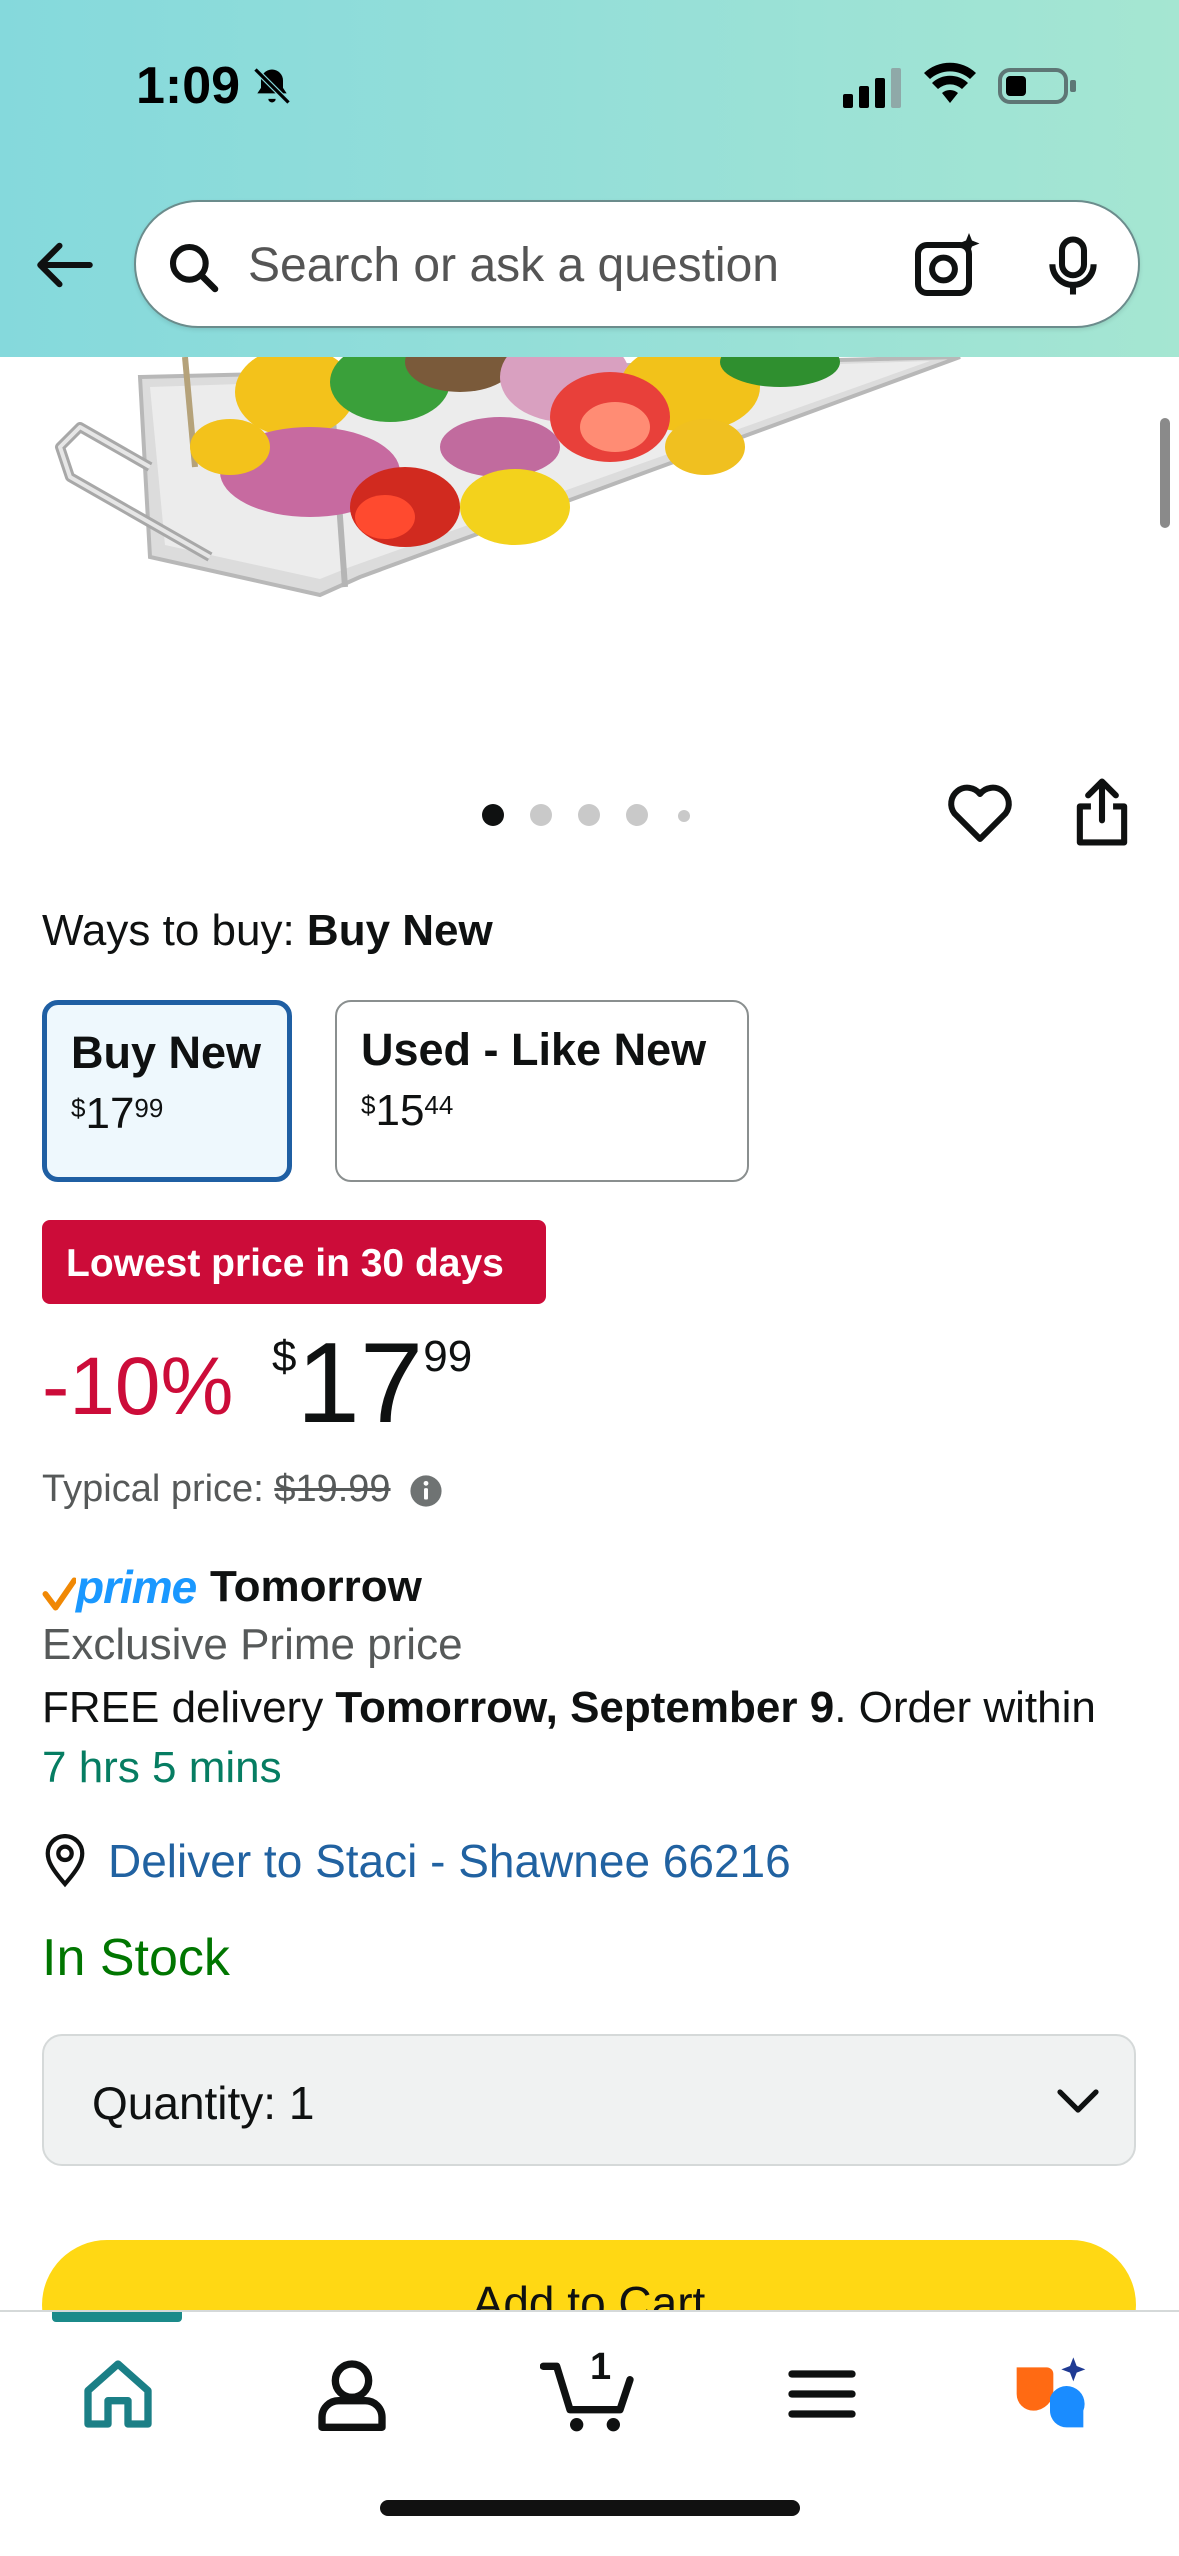 Image resolution: width=1179 pixels, height=2556 pixels. I want to click on typical-price: Typical price: $19.99, so click(242, 1489).